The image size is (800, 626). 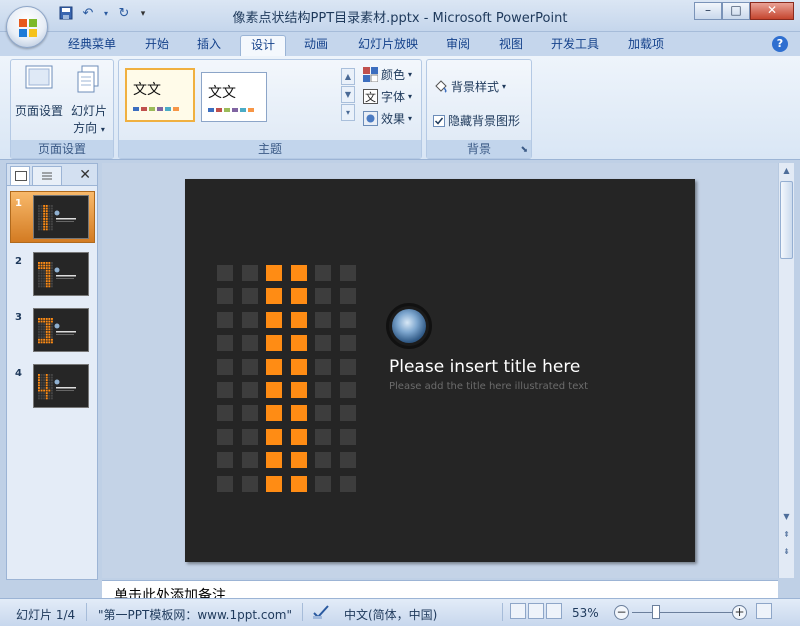 I want to click on zoom-slider-thumb, so click(x=656, y=612).